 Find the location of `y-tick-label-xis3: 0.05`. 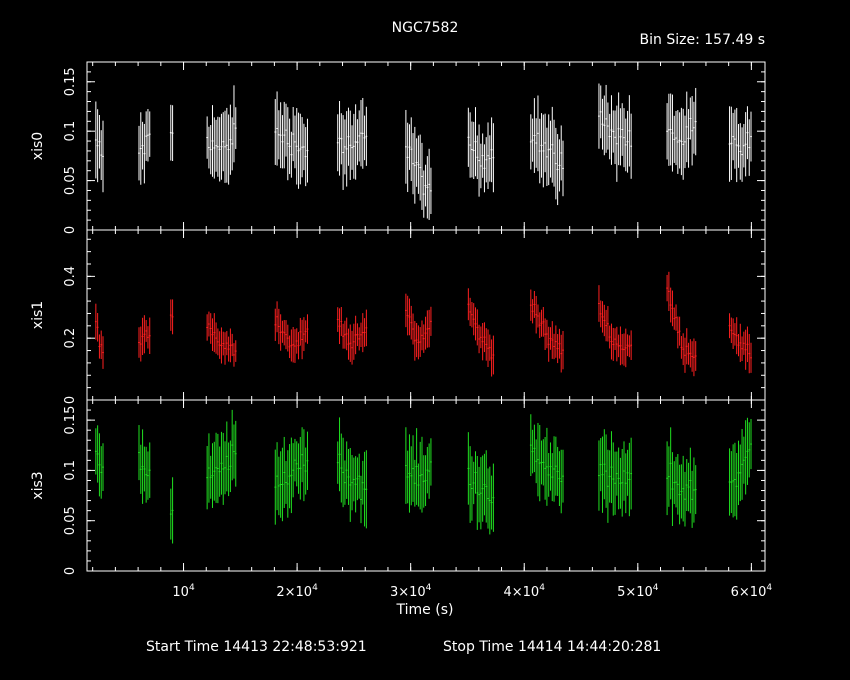

y-tick-label-xis3: 0.05 is located at coordinates (70, 520).